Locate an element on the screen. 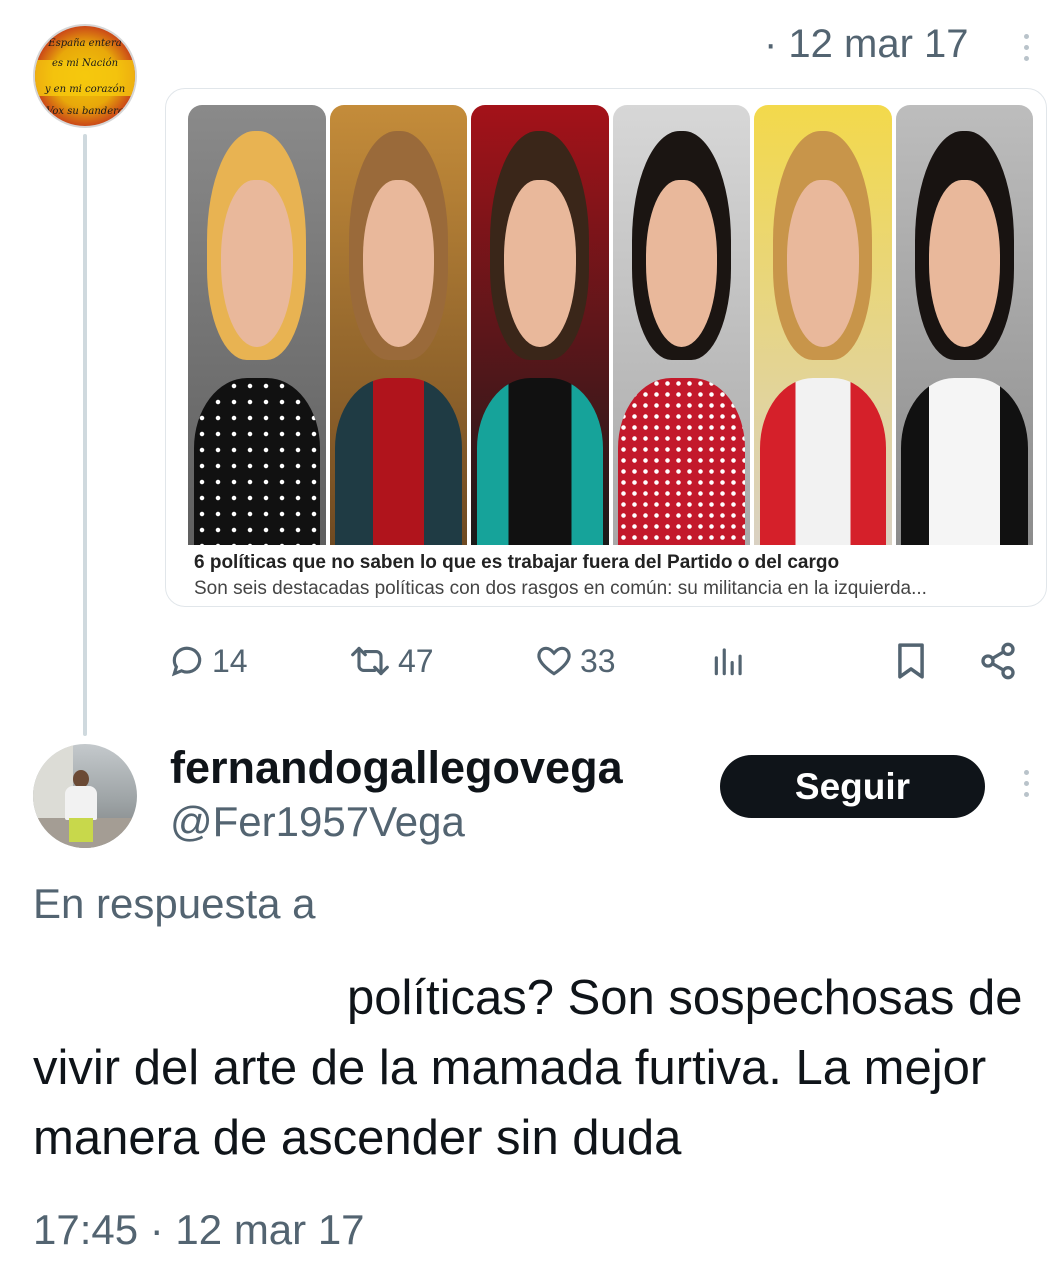 This screenshot has width=1061, height=1287. retweet-button: 47 is located at coordinates (391, 661).